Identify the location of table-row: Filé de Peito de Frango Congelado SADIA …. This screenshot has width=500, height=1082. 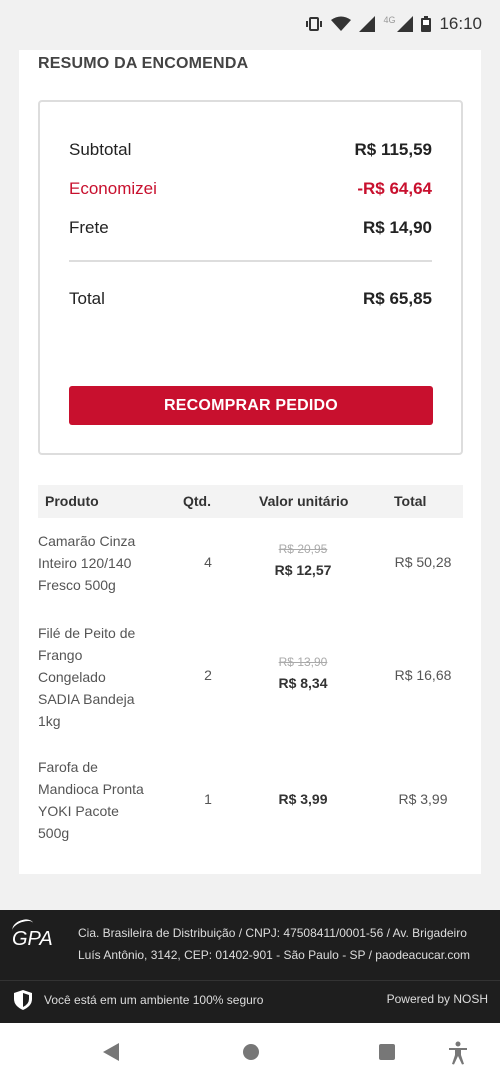
(250, 678).